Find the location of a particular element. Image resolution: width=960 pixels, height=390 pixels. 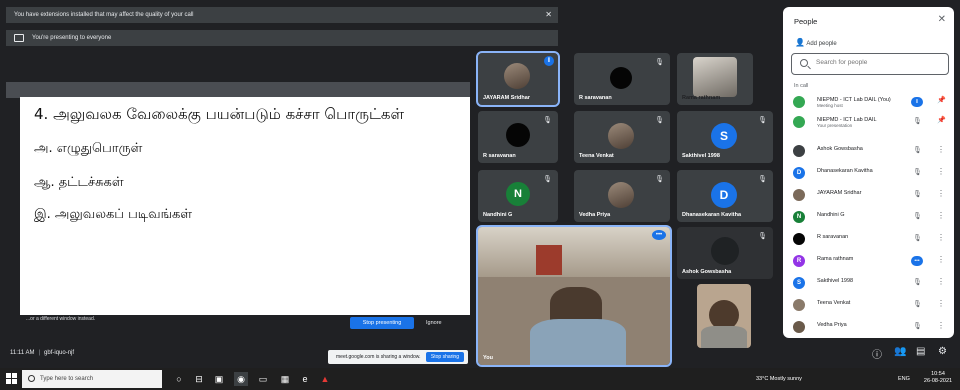

task-view-icon: ○ is located at coordinates (179, 379).